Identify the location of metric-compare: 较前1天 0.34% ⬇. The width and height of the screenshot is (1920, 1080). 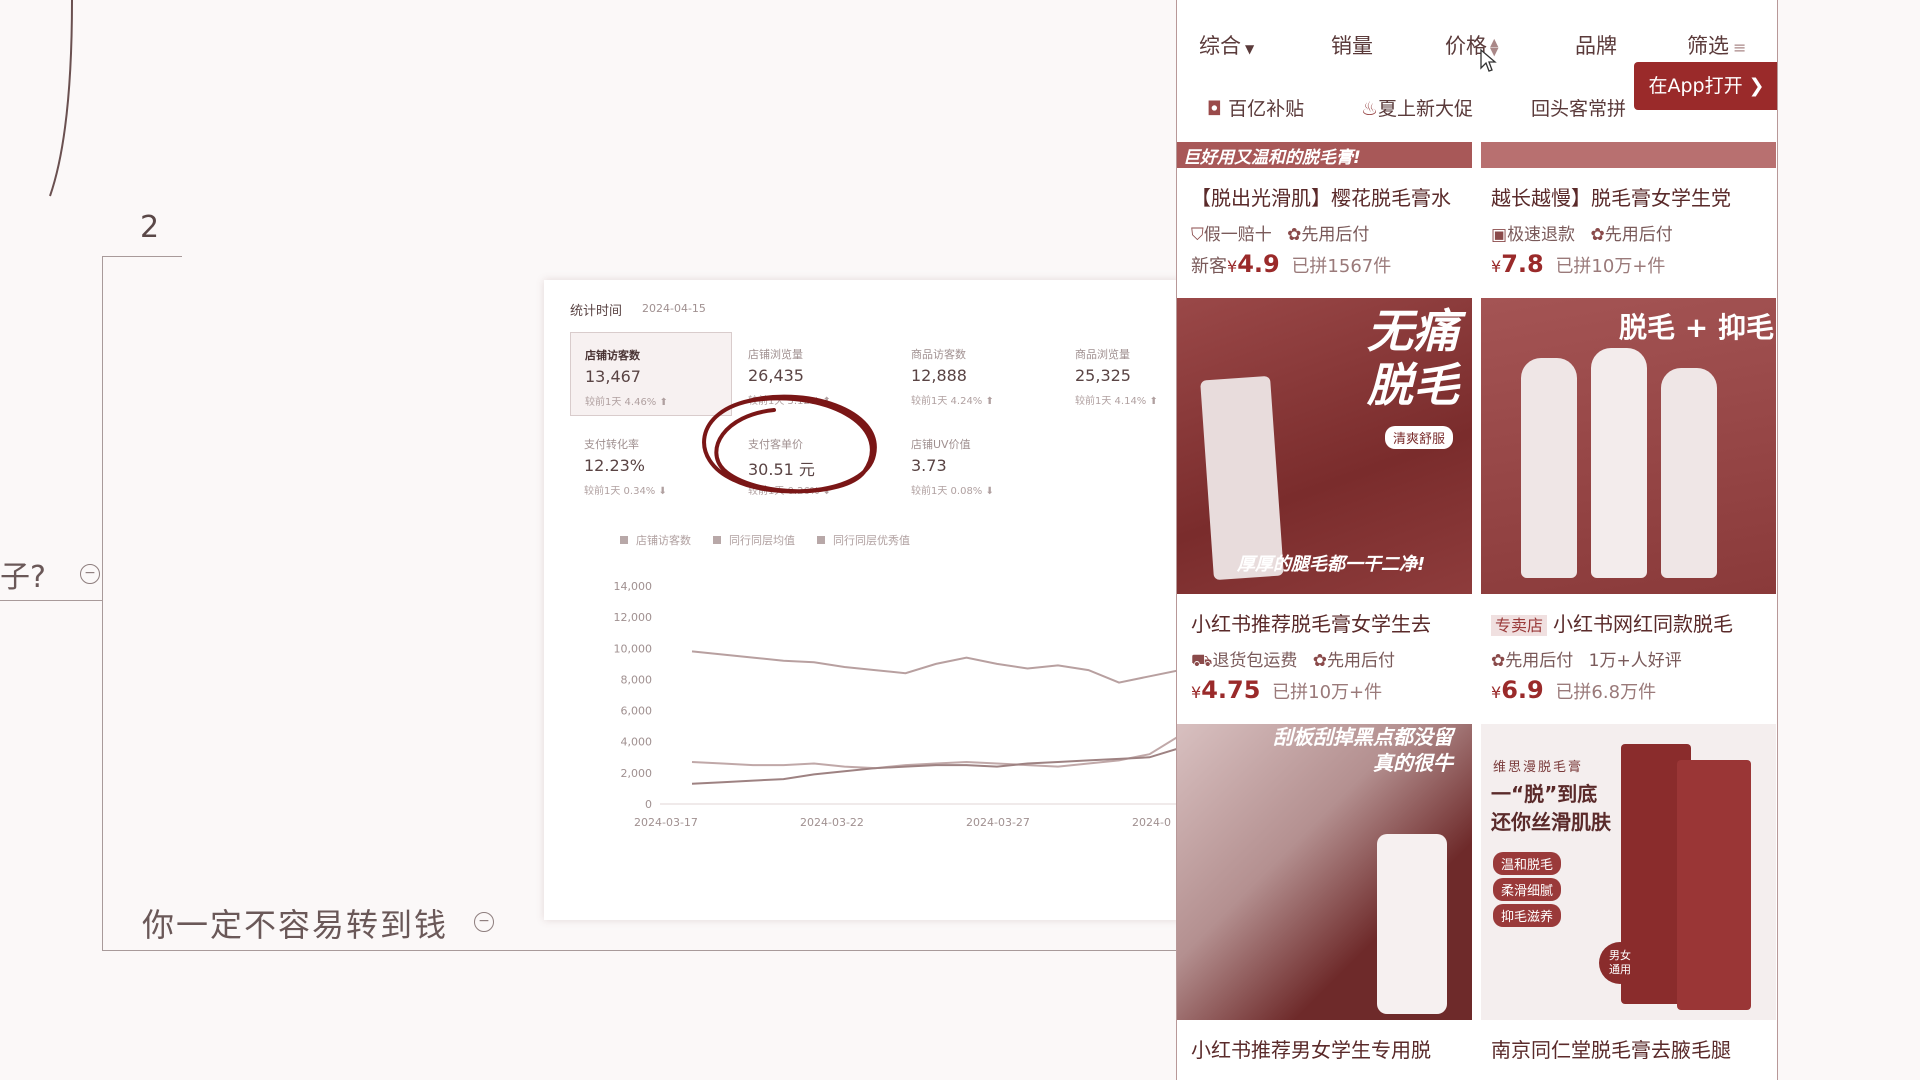
(625, 491).